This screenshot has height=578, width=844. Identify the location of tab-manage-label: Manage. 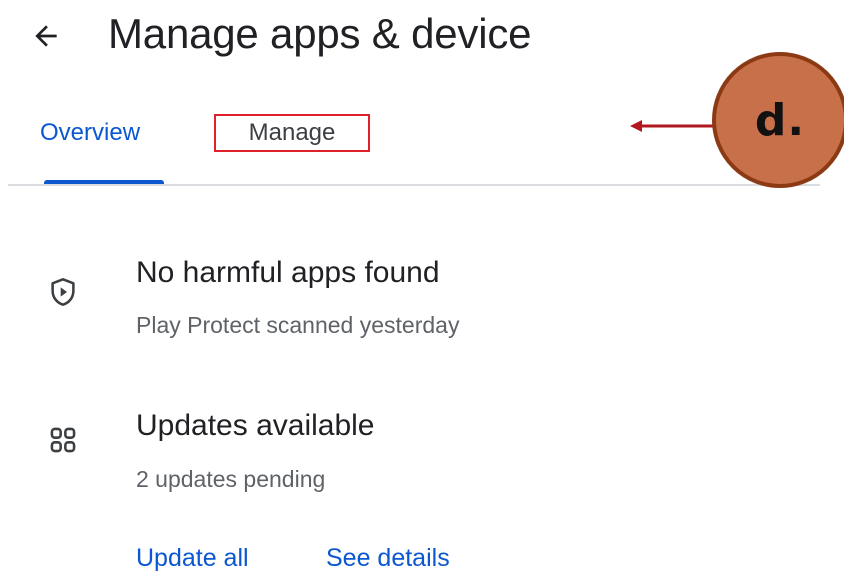
(292, 132).